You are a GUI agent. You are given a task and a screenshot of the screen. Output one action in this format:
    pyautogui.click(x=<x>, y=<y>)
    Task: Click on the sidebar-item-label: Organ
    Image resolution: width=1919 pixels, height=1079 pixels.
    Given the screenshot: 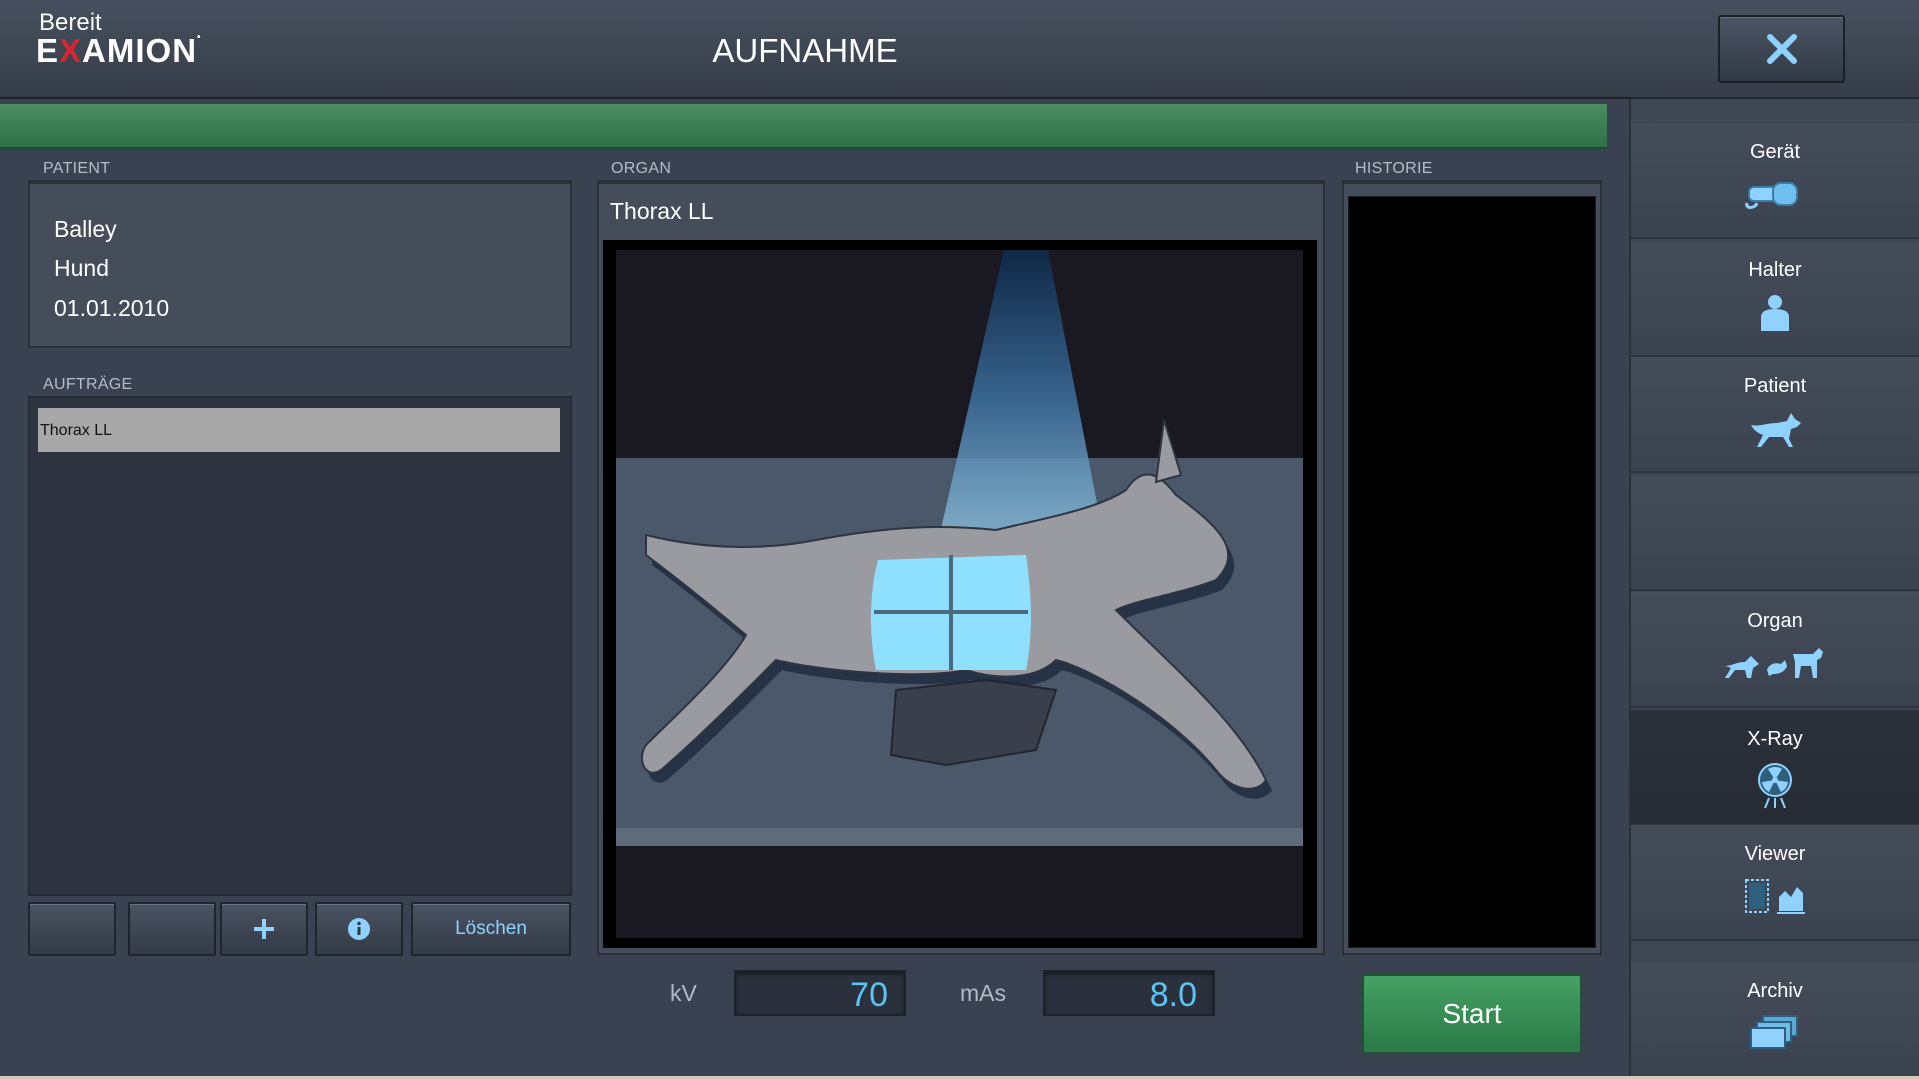 What is the action you would take?
    pyautogui.click(x=1775, y=621)
    